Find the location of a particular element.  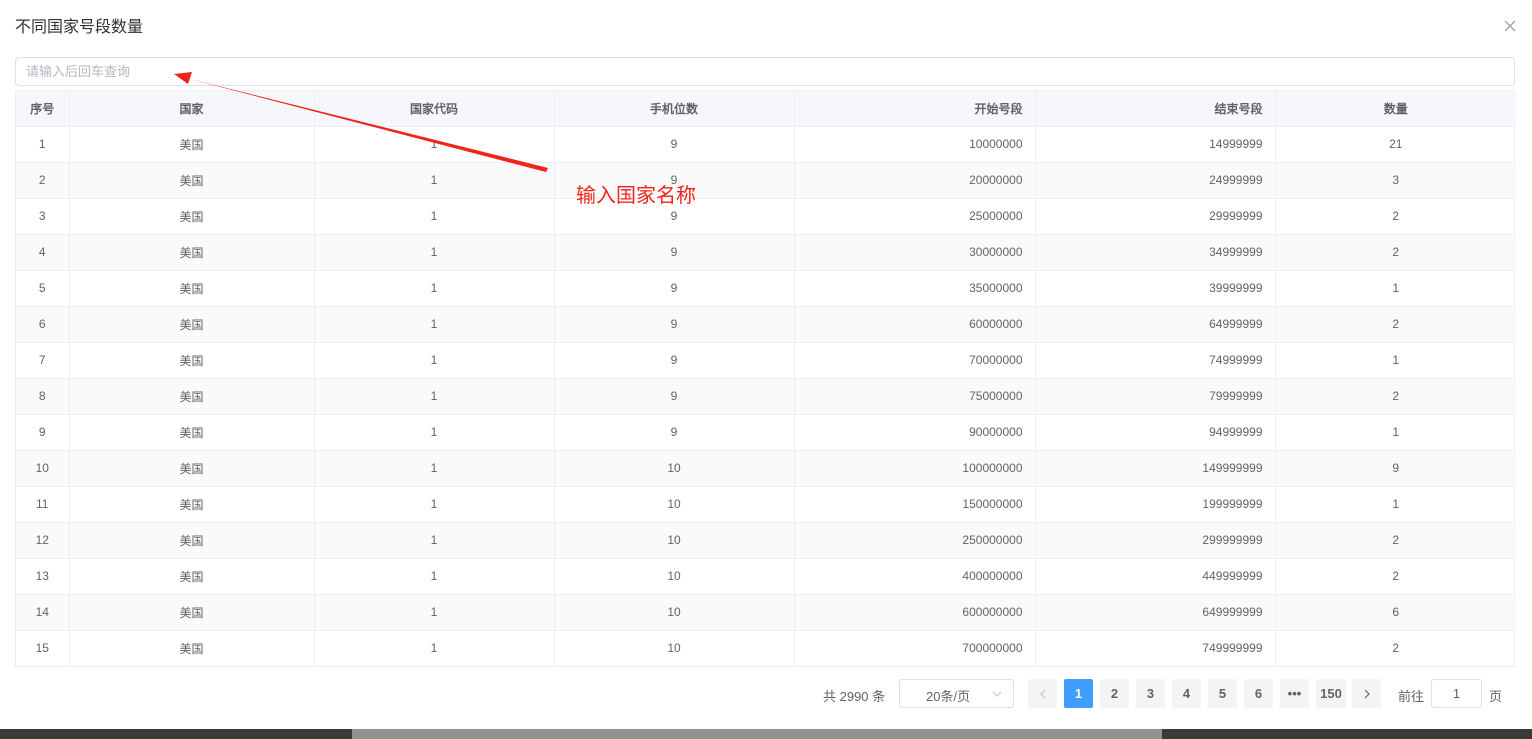

cell-index: 9 is located at coordinates (43, 432).